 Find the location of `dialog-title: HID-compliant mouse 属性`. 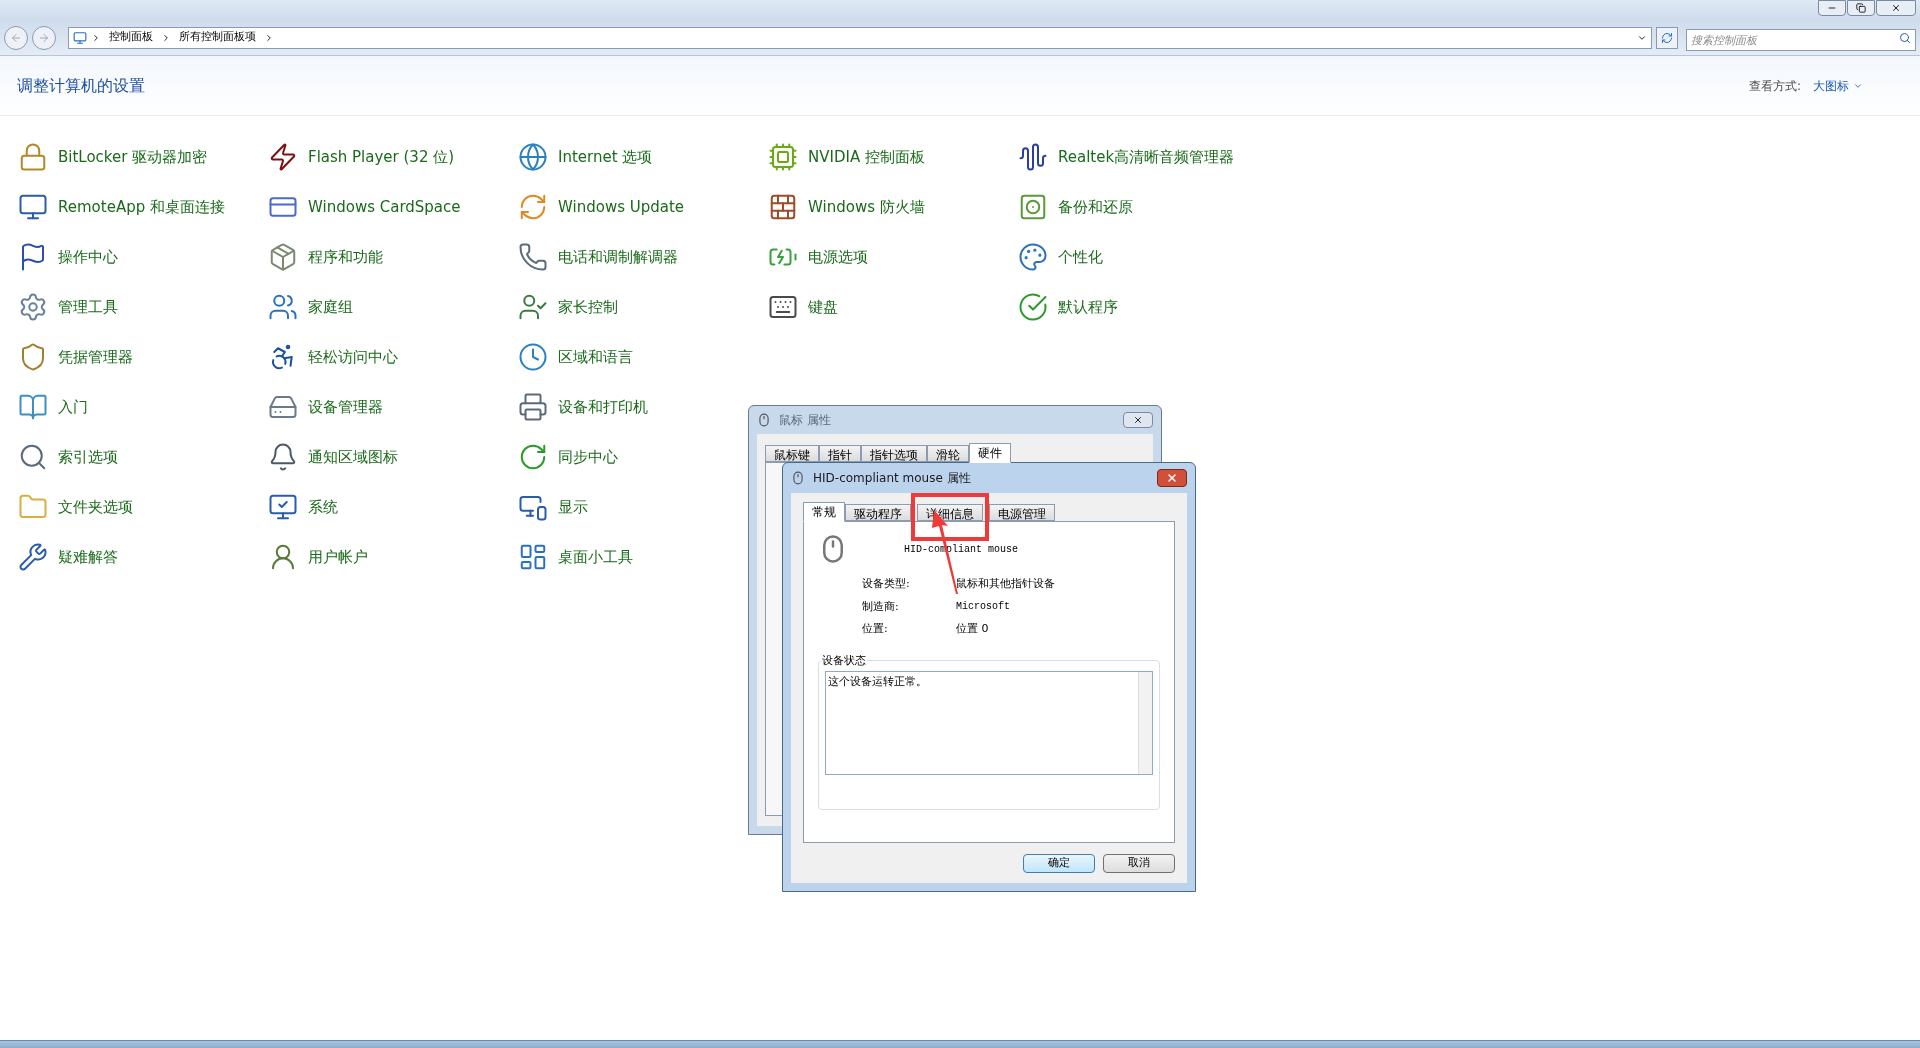

dialog-title: HID-compliant mouse 属性 is located at coordinates (892, 478).